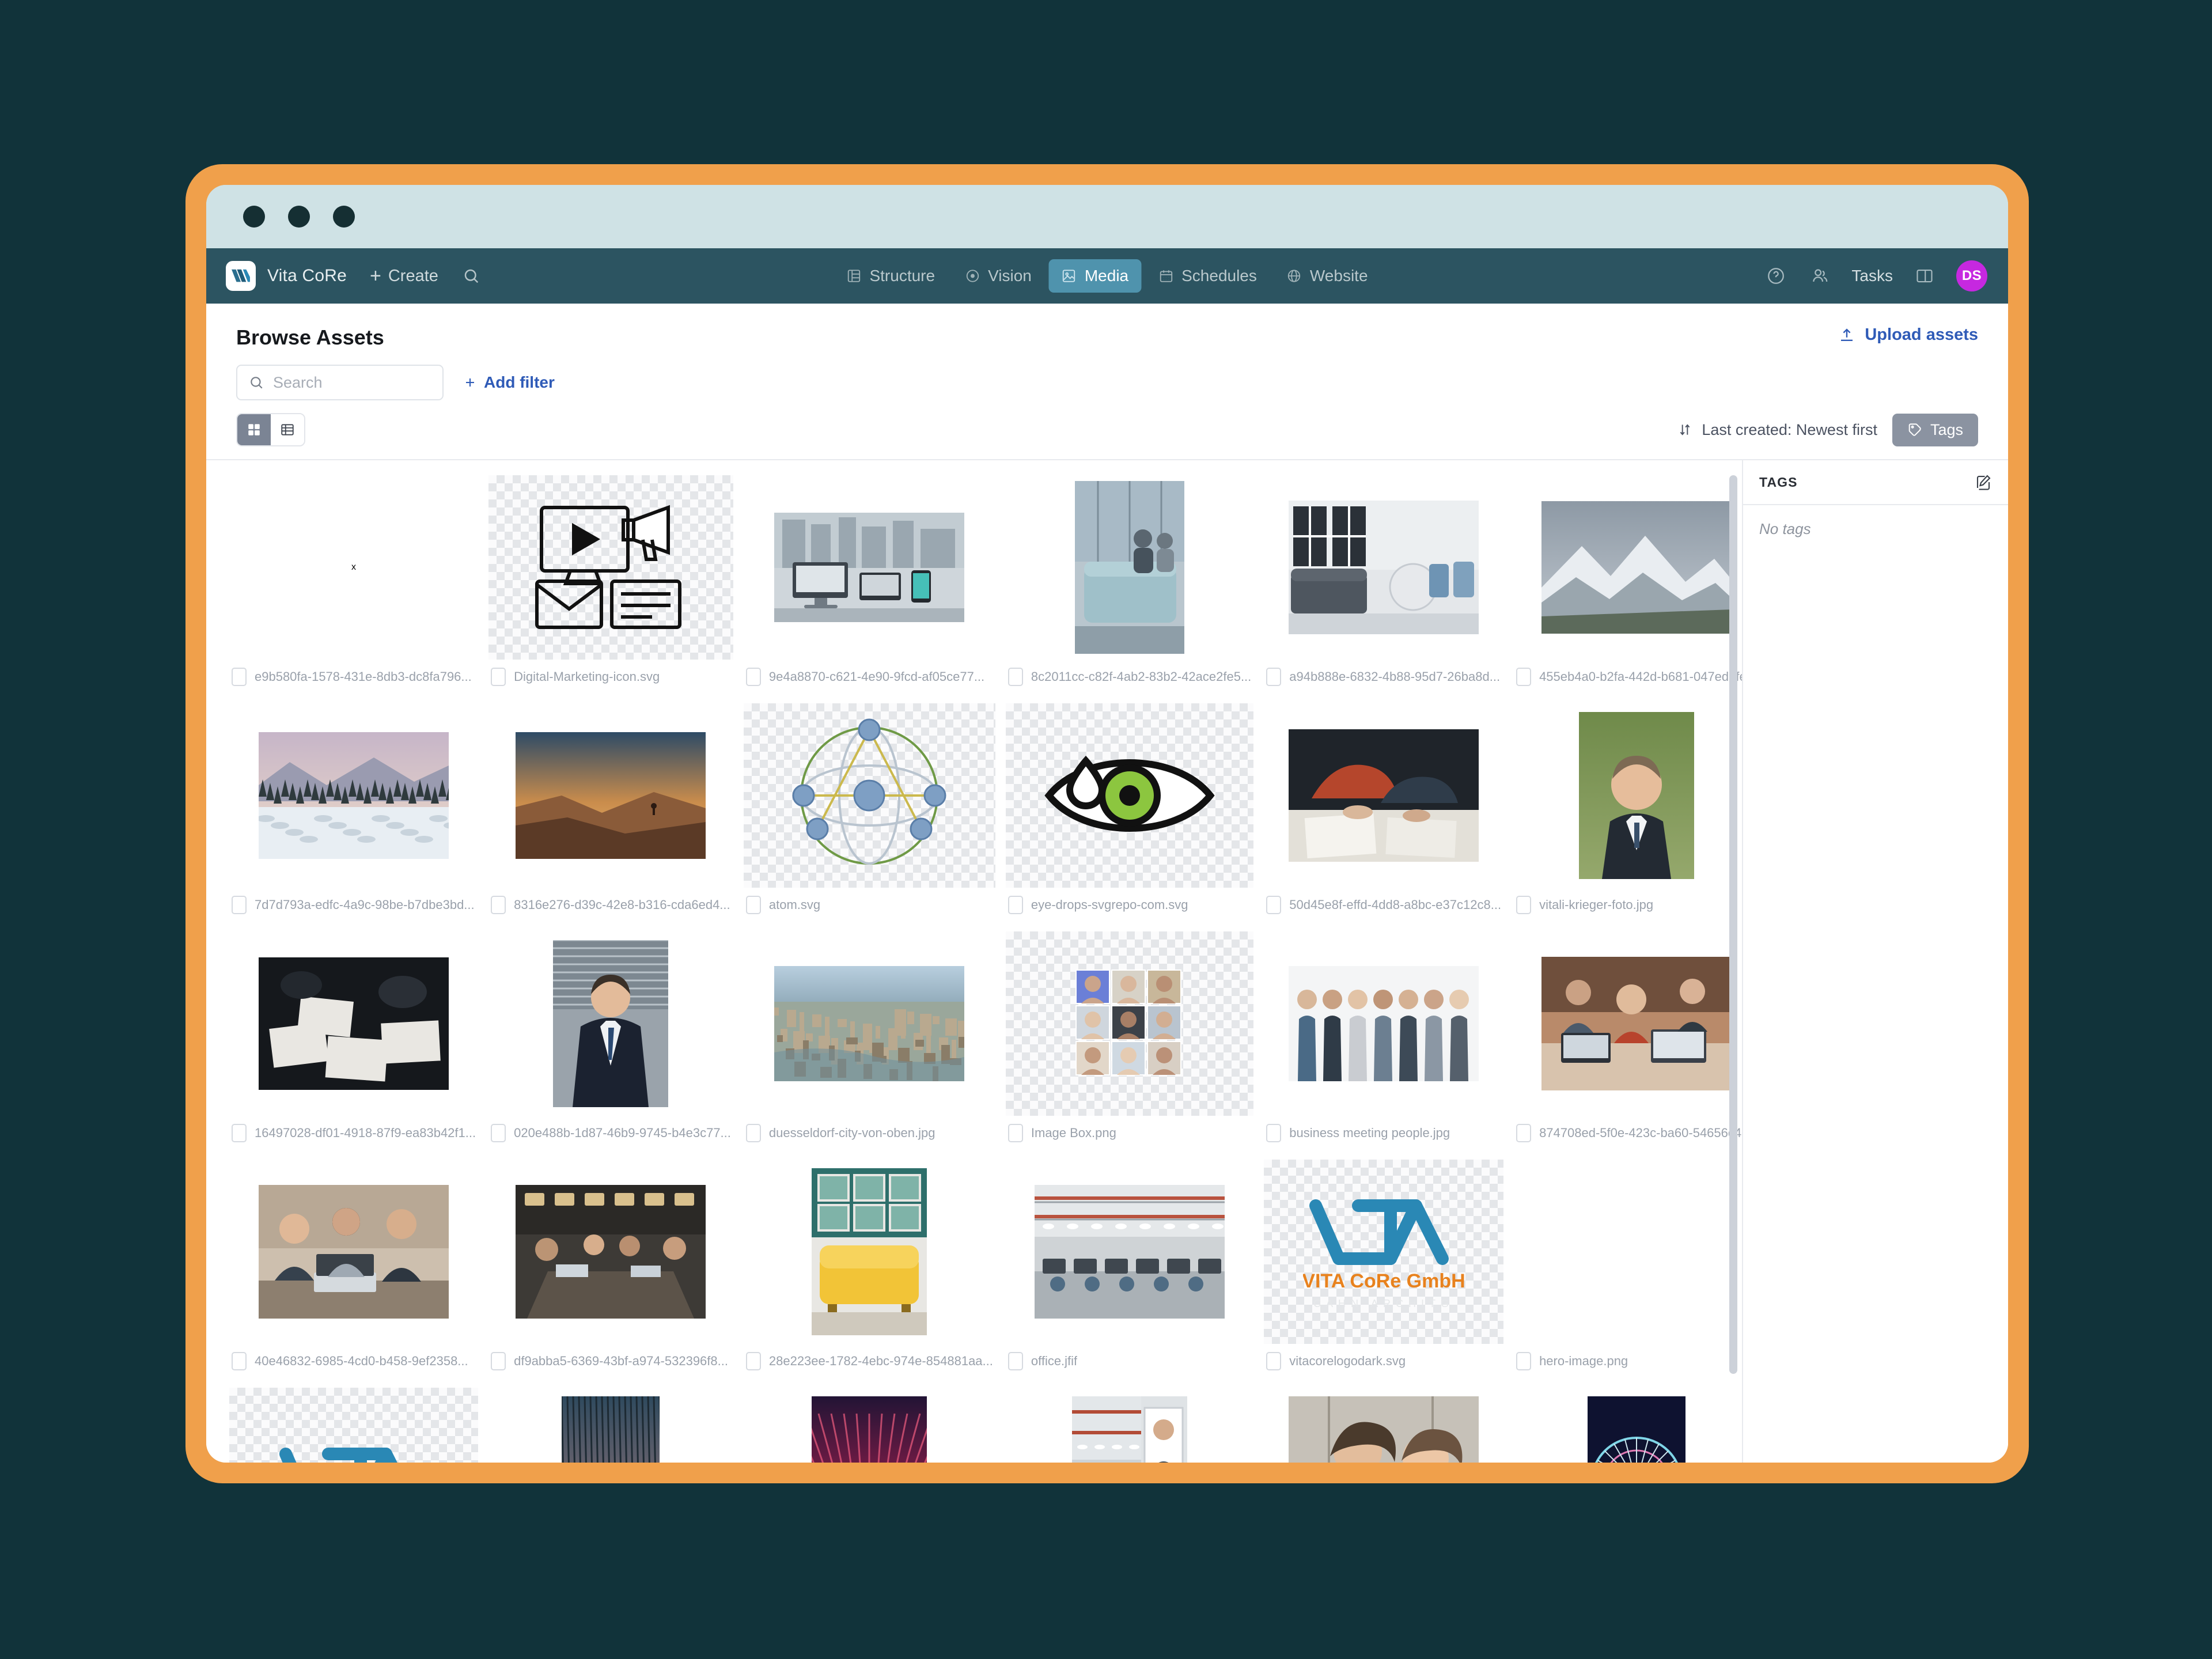 This screenshot has width=2212, height=1659. What do you see at coordinates (1733, 924) in the screenshot?
I see `scrollbar-thumb` at bounding box center [1733, 924].